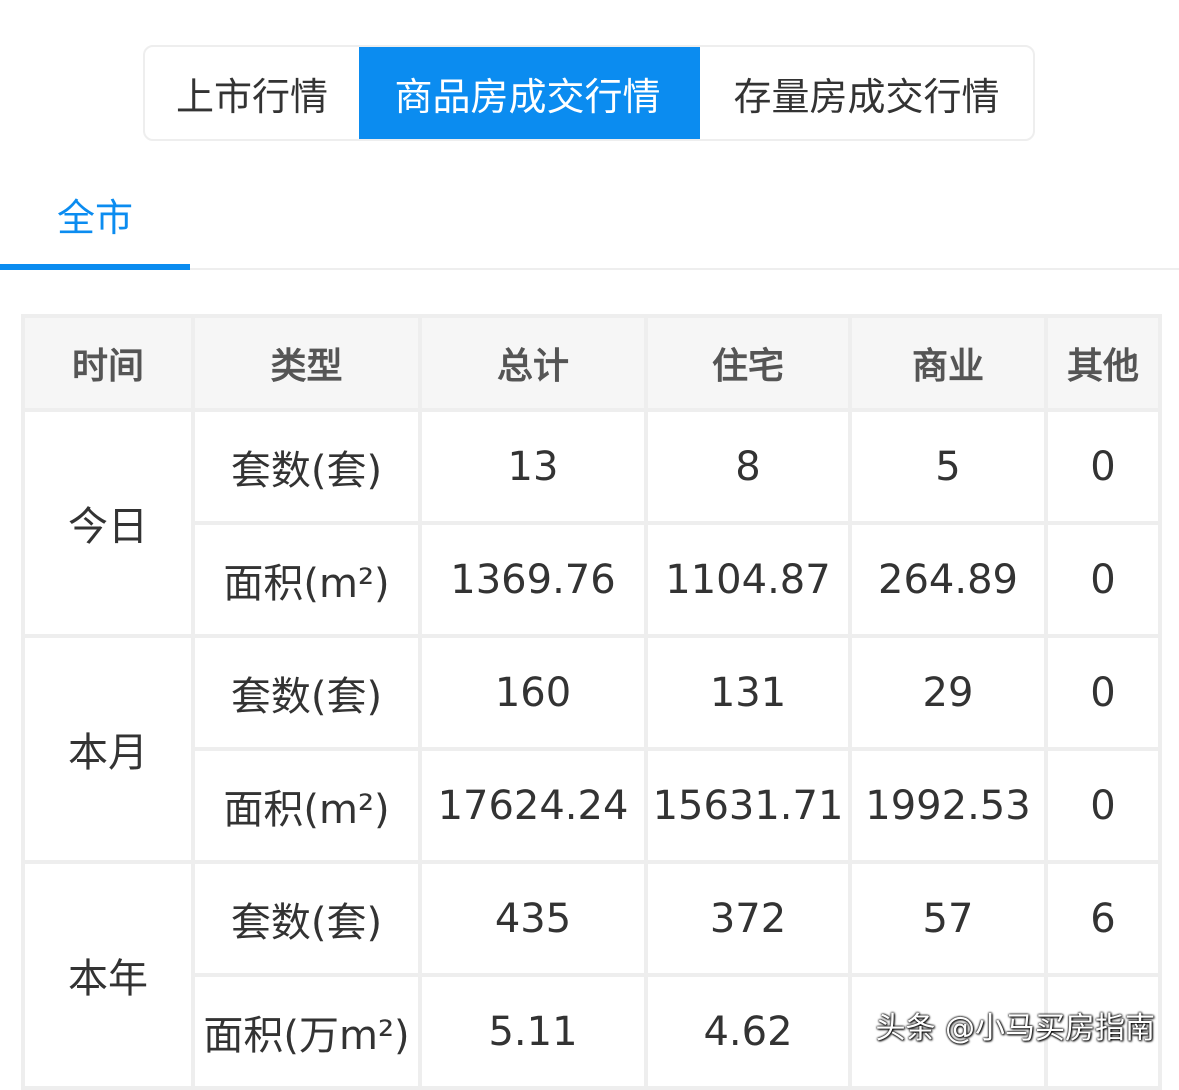 This screenshot has height=1090, width=1179. I want to click on watermark: 头条 @小马买房指南, so click(1015, 1028).